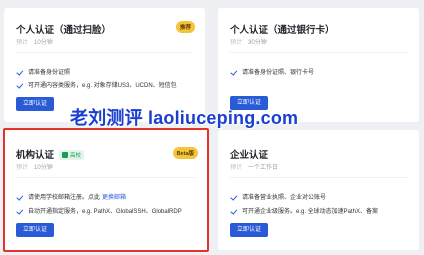 The width and height of the screenshot is (424, 255). Describe the element at coordinates (96, 84) in the screenshot. I see `requirement-item: 可开通内容类服务，e.g. 对象存储US3、UCDN、短信包` at that location.